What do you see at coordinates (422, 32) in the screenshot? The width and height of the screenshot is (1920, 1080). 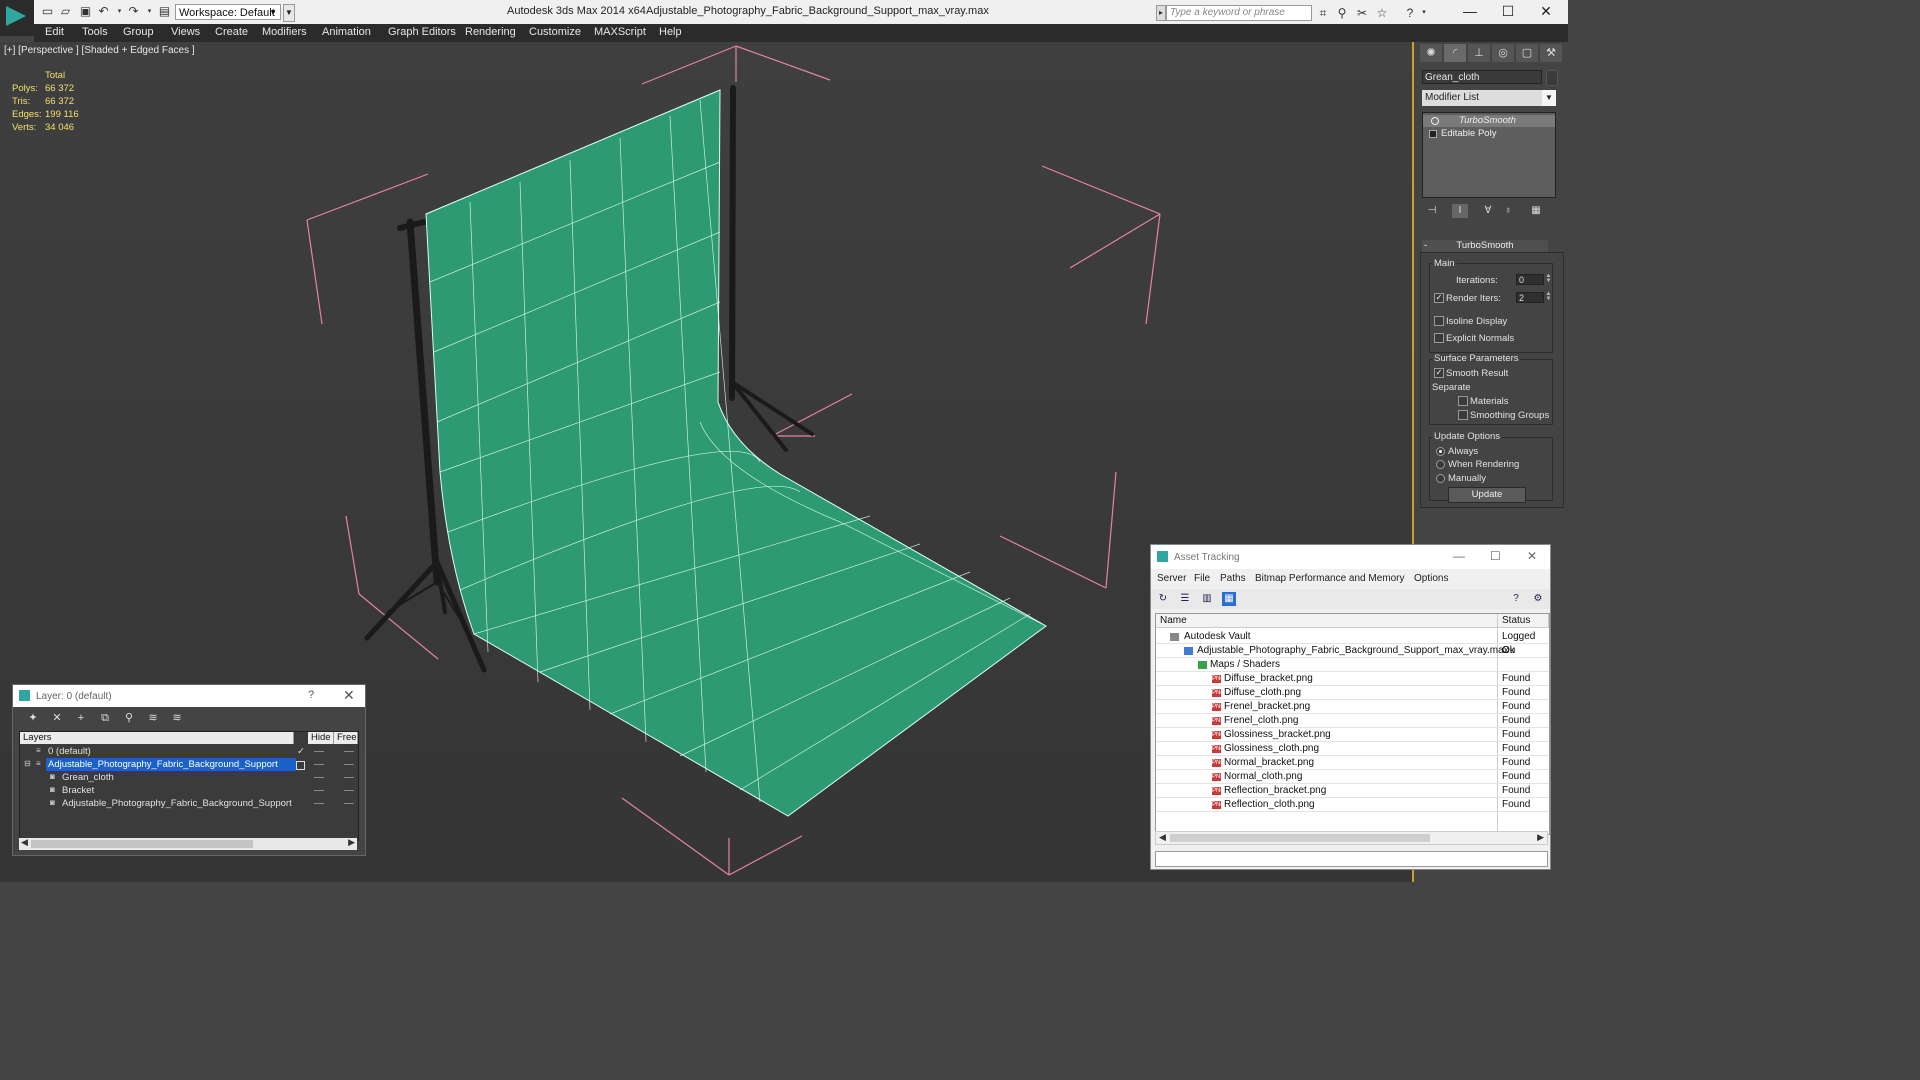 I see `menu-graph-editors: Graph Editors` at bounding box center [422, 32].